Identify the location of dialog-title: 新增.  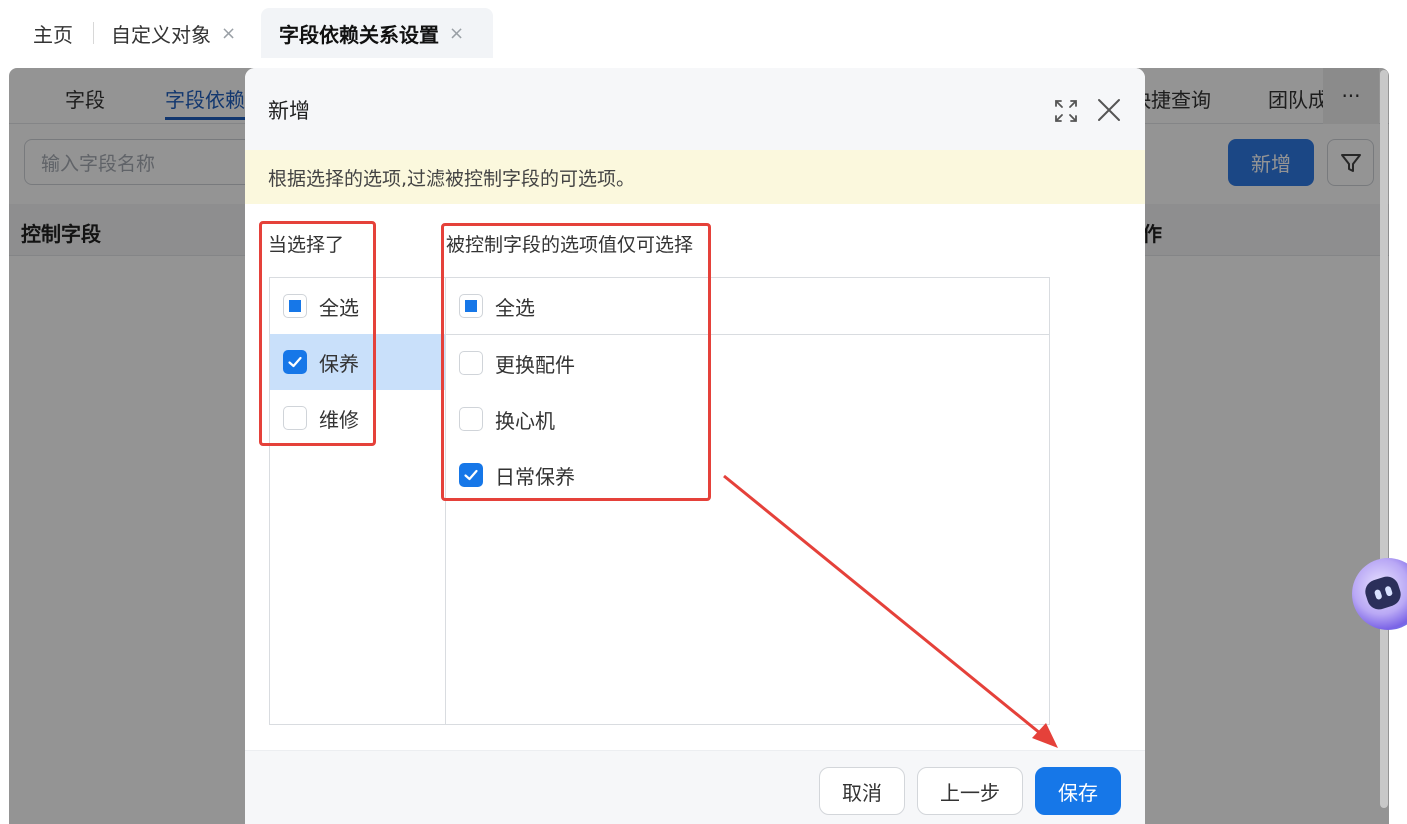
(289, 111).